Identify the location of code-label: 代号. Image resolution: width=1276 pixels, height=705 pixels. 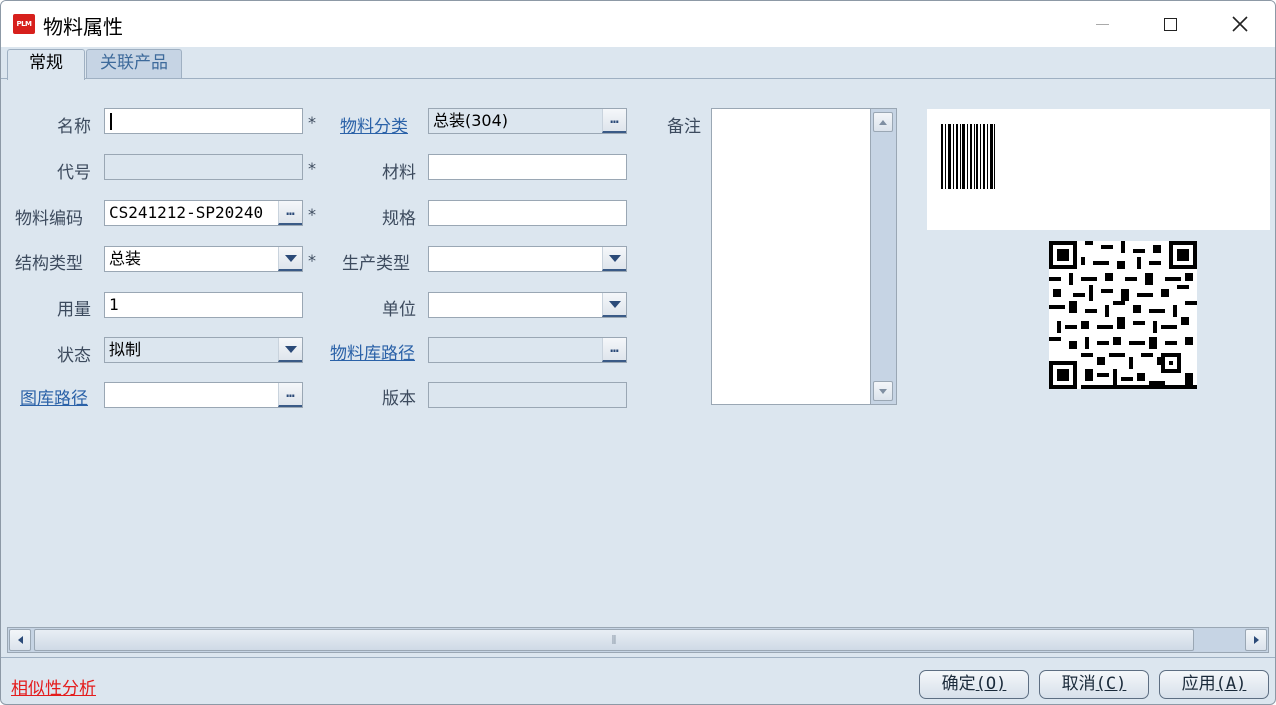
(74, 173).